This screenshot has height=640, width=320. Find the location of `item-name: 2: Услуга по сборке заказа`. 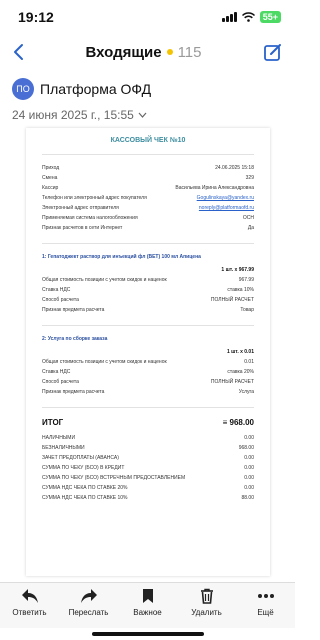

item-name: 2: Услуга по сборке заказа is located at coordinates (75, 339).